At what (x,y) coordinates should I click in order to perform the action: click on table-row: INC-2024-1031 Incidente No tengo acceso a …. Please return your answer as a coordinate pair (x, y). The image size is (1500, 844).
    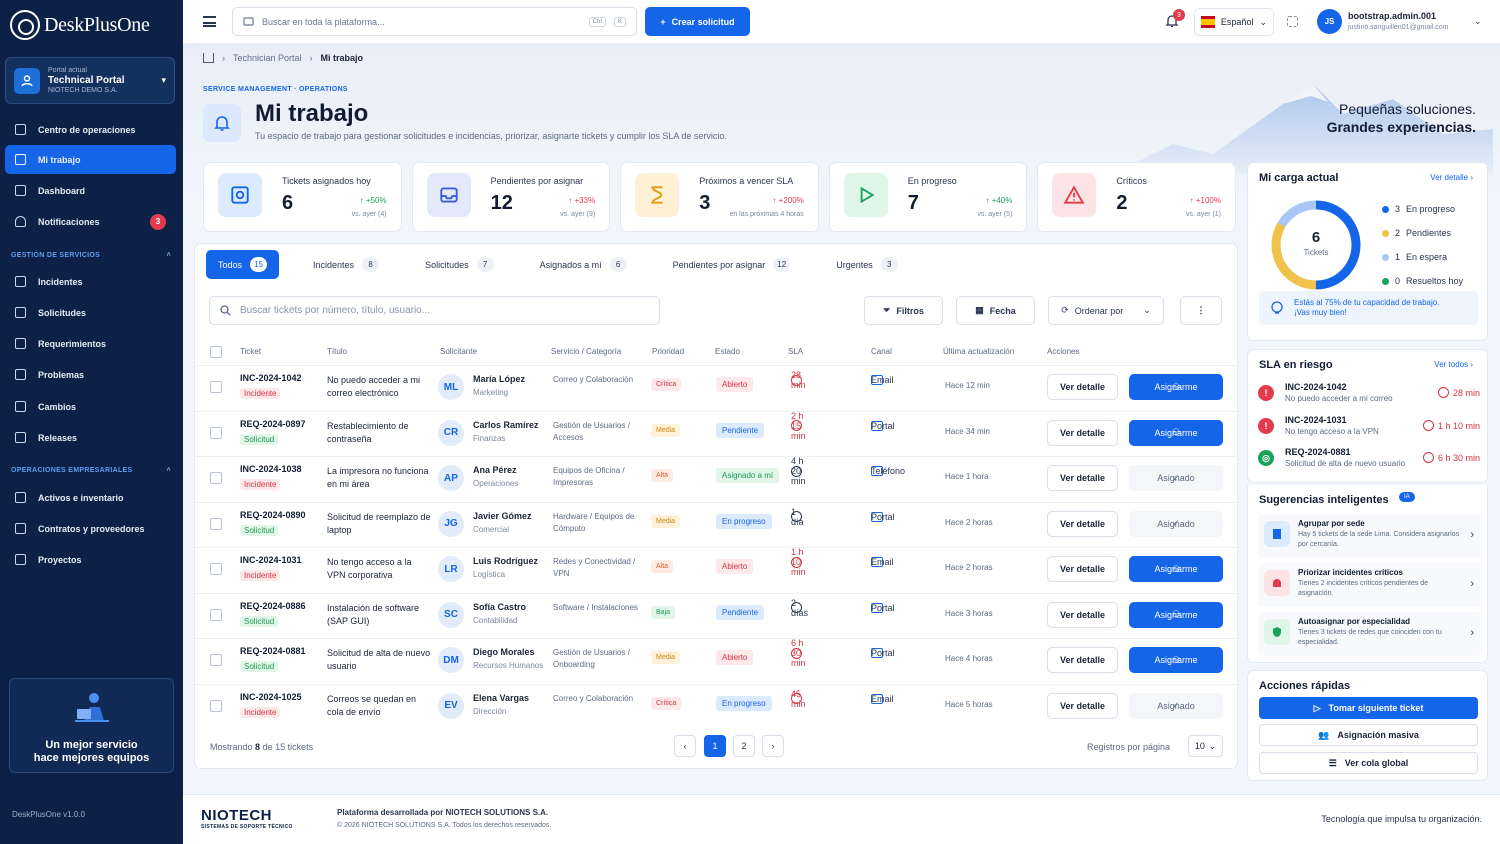
    Looking at the image, I should click on (717, 569).